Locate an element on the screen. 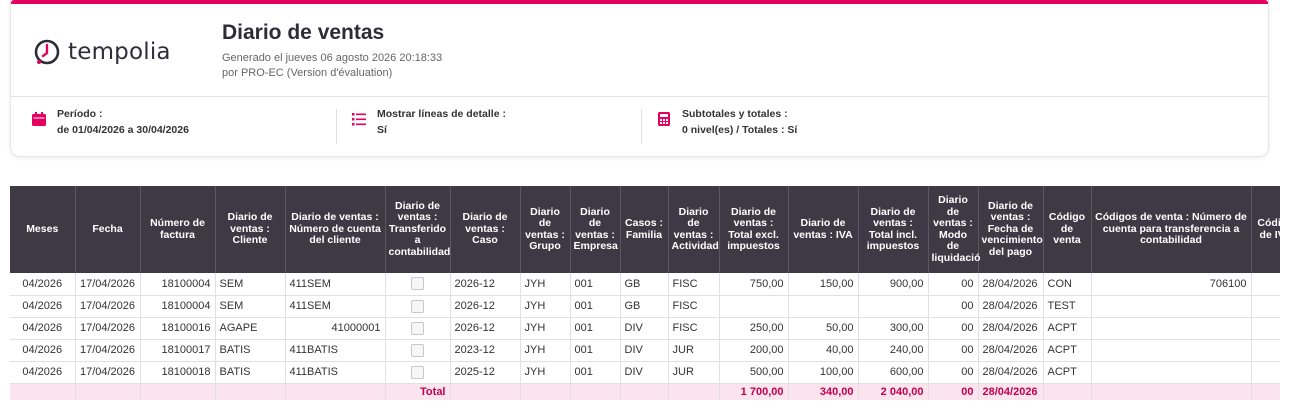 This screenshot has height=413, width=1290. generated-by: por PRO-EC (Version d'évaluation) is located at coordinates (307, 73).